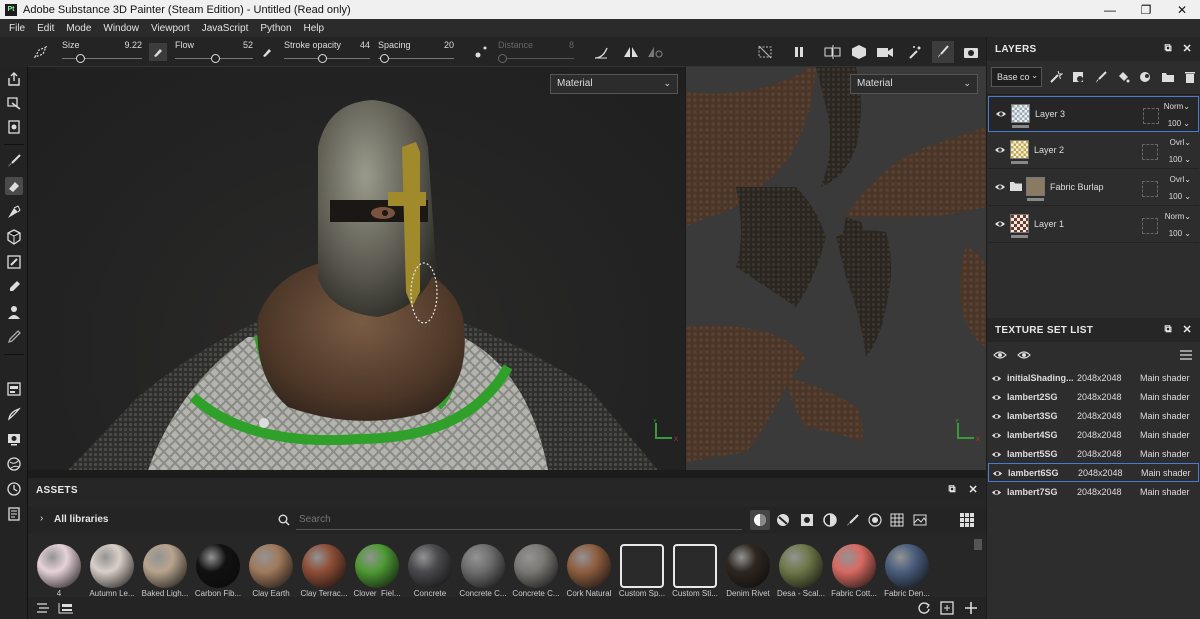 The width and height of the screenshot is (1200, 619). Describe the element at coordinates (158, 52) in the screenshot. I see `size-pen-pressure-icon` at that location.